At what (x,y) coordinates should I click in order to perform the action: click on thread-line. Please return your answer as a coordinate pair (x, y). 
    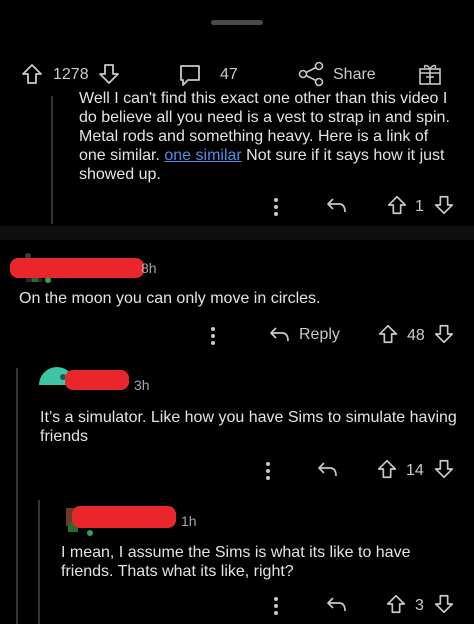
    Looking at the image, I should click on (17, 496).